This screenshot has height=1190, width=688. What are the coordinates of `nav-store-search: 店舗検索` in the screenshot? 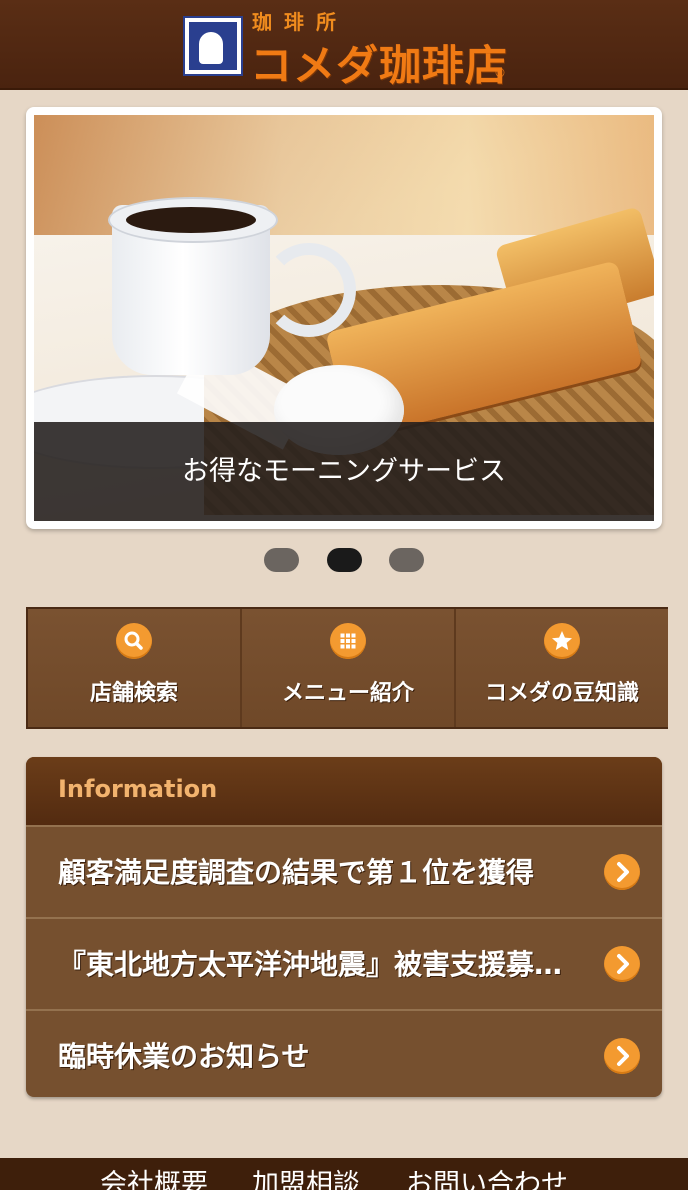 It's located at (135, 668).